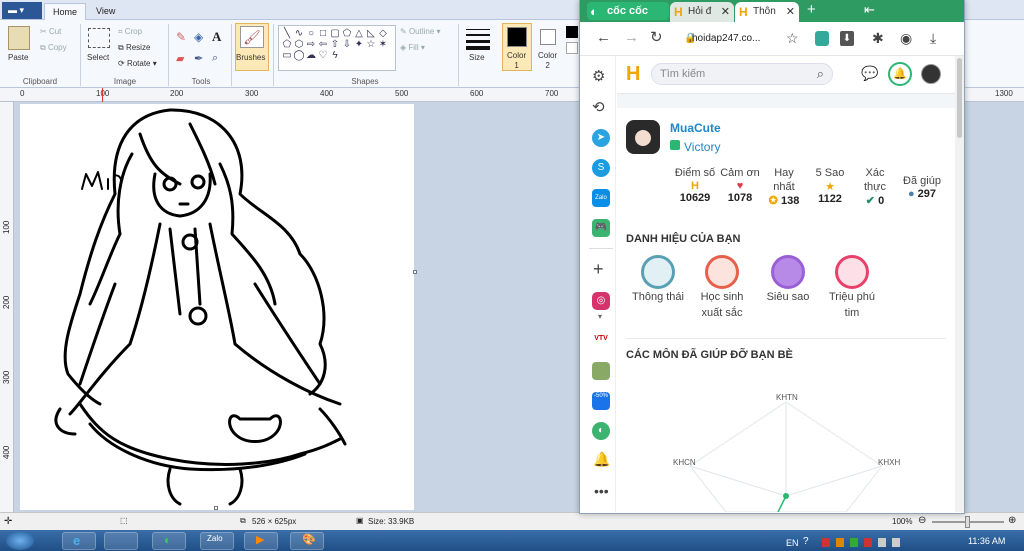 This screenshot has width=1024, height=551. I want to click on rounded-rectangle-shape-icon: ▢, so click(335, 33).